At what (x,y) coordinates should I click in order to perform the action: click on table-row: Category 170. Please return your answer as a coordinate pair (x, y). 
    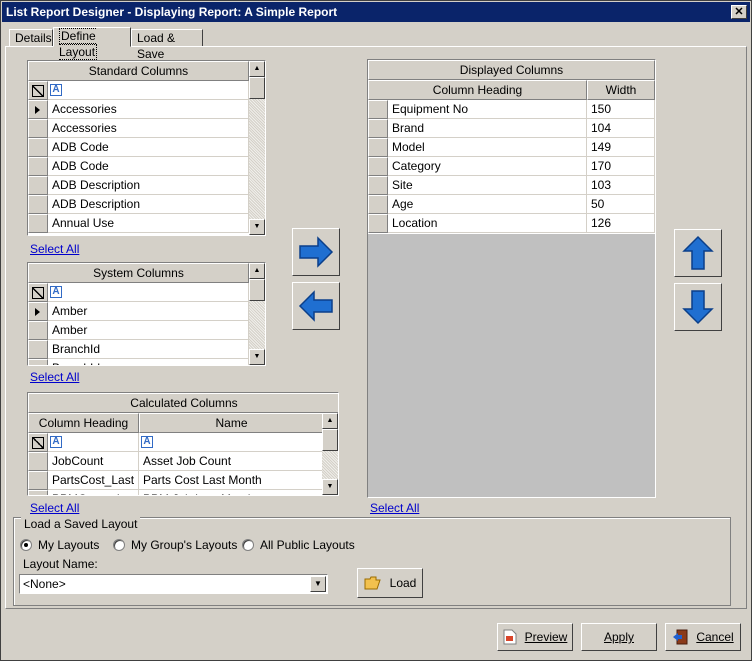
    Looking at the image, I should click on (511, 166).